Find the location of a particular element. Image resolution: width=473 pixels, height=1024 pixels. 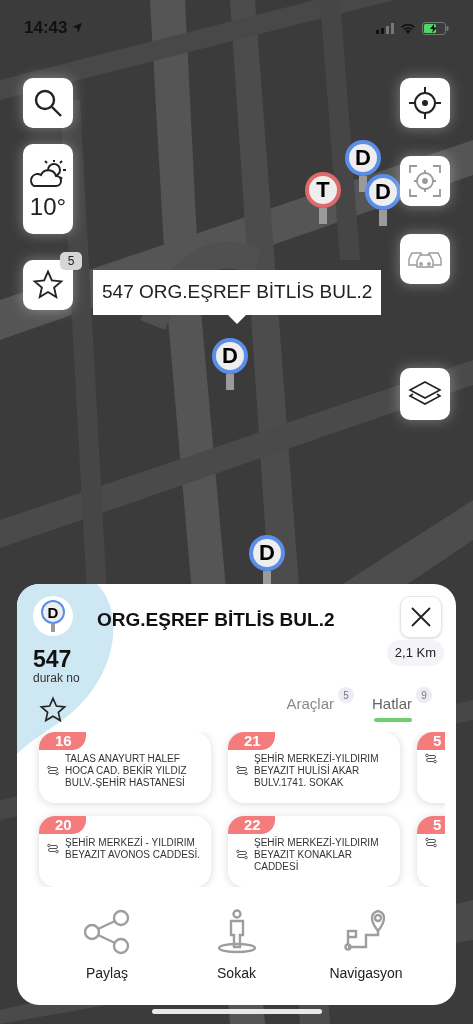

close-button is located at coordinates (421, 617).